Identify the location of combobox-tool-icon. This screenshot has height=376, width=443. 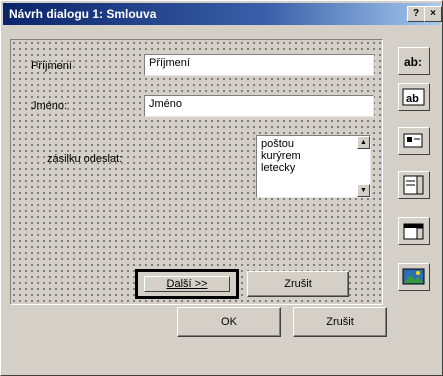
(413, 231).